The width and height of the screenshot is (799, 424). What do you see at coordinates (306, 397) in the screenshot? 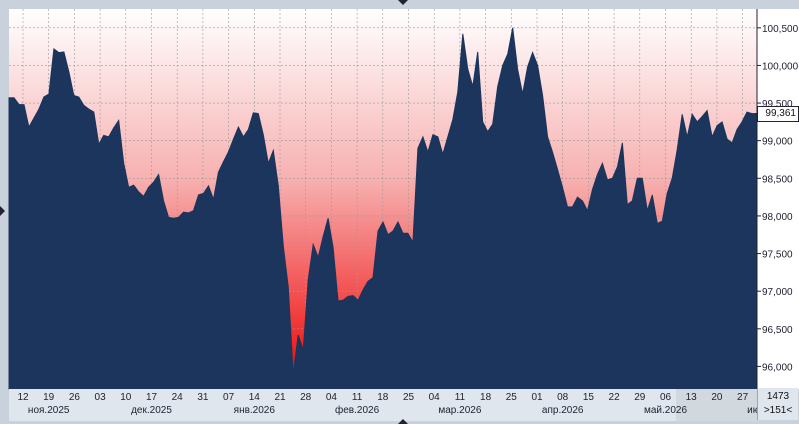
I see `x-tick-label: 28` at bounding box center [306, 397].